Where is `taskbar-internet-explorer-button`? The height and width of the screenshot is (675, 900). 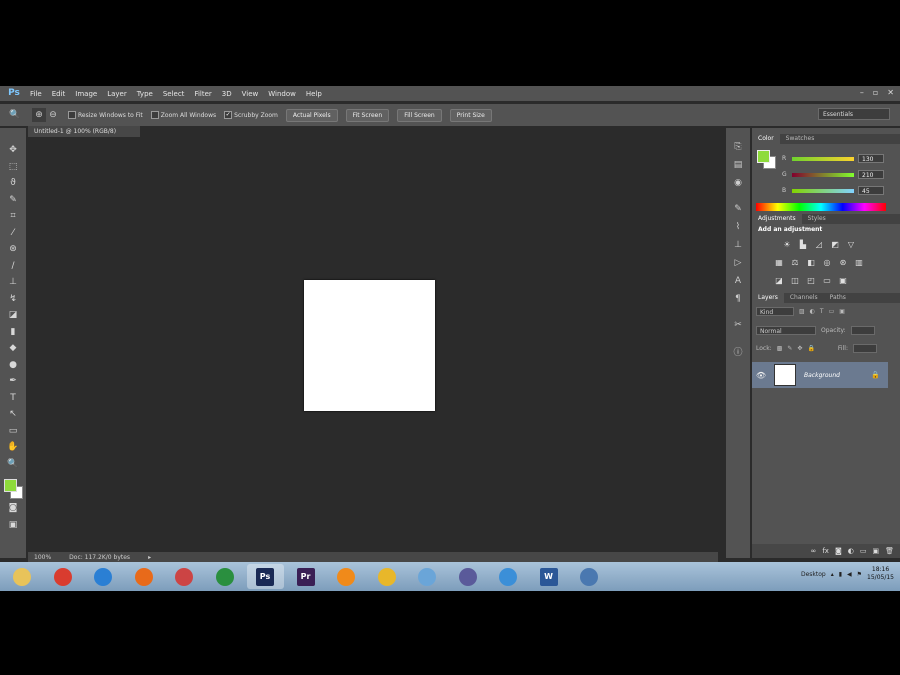
taskbar-internet-explorer-button is located at coordinates (103, 576).